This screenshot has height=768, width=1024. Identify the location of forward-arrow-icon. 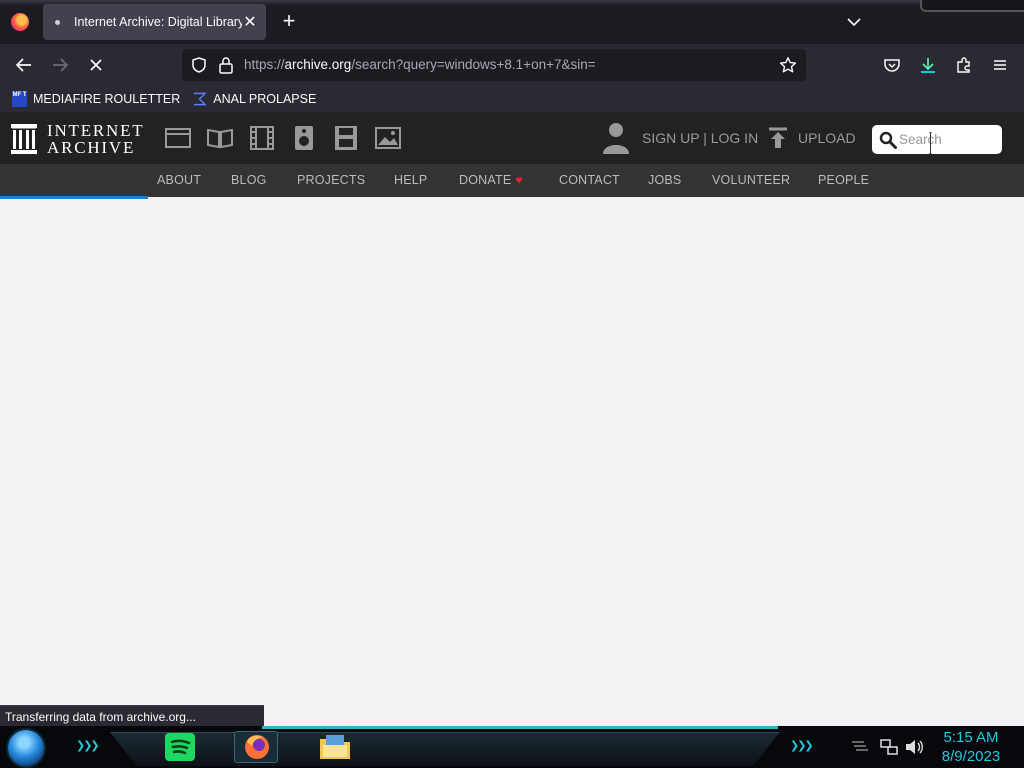
(61, 65).